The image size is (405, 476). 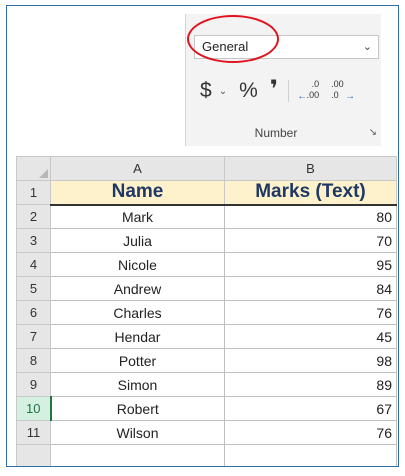 I want to click on row-header: 4, so click(x=33, y=264).